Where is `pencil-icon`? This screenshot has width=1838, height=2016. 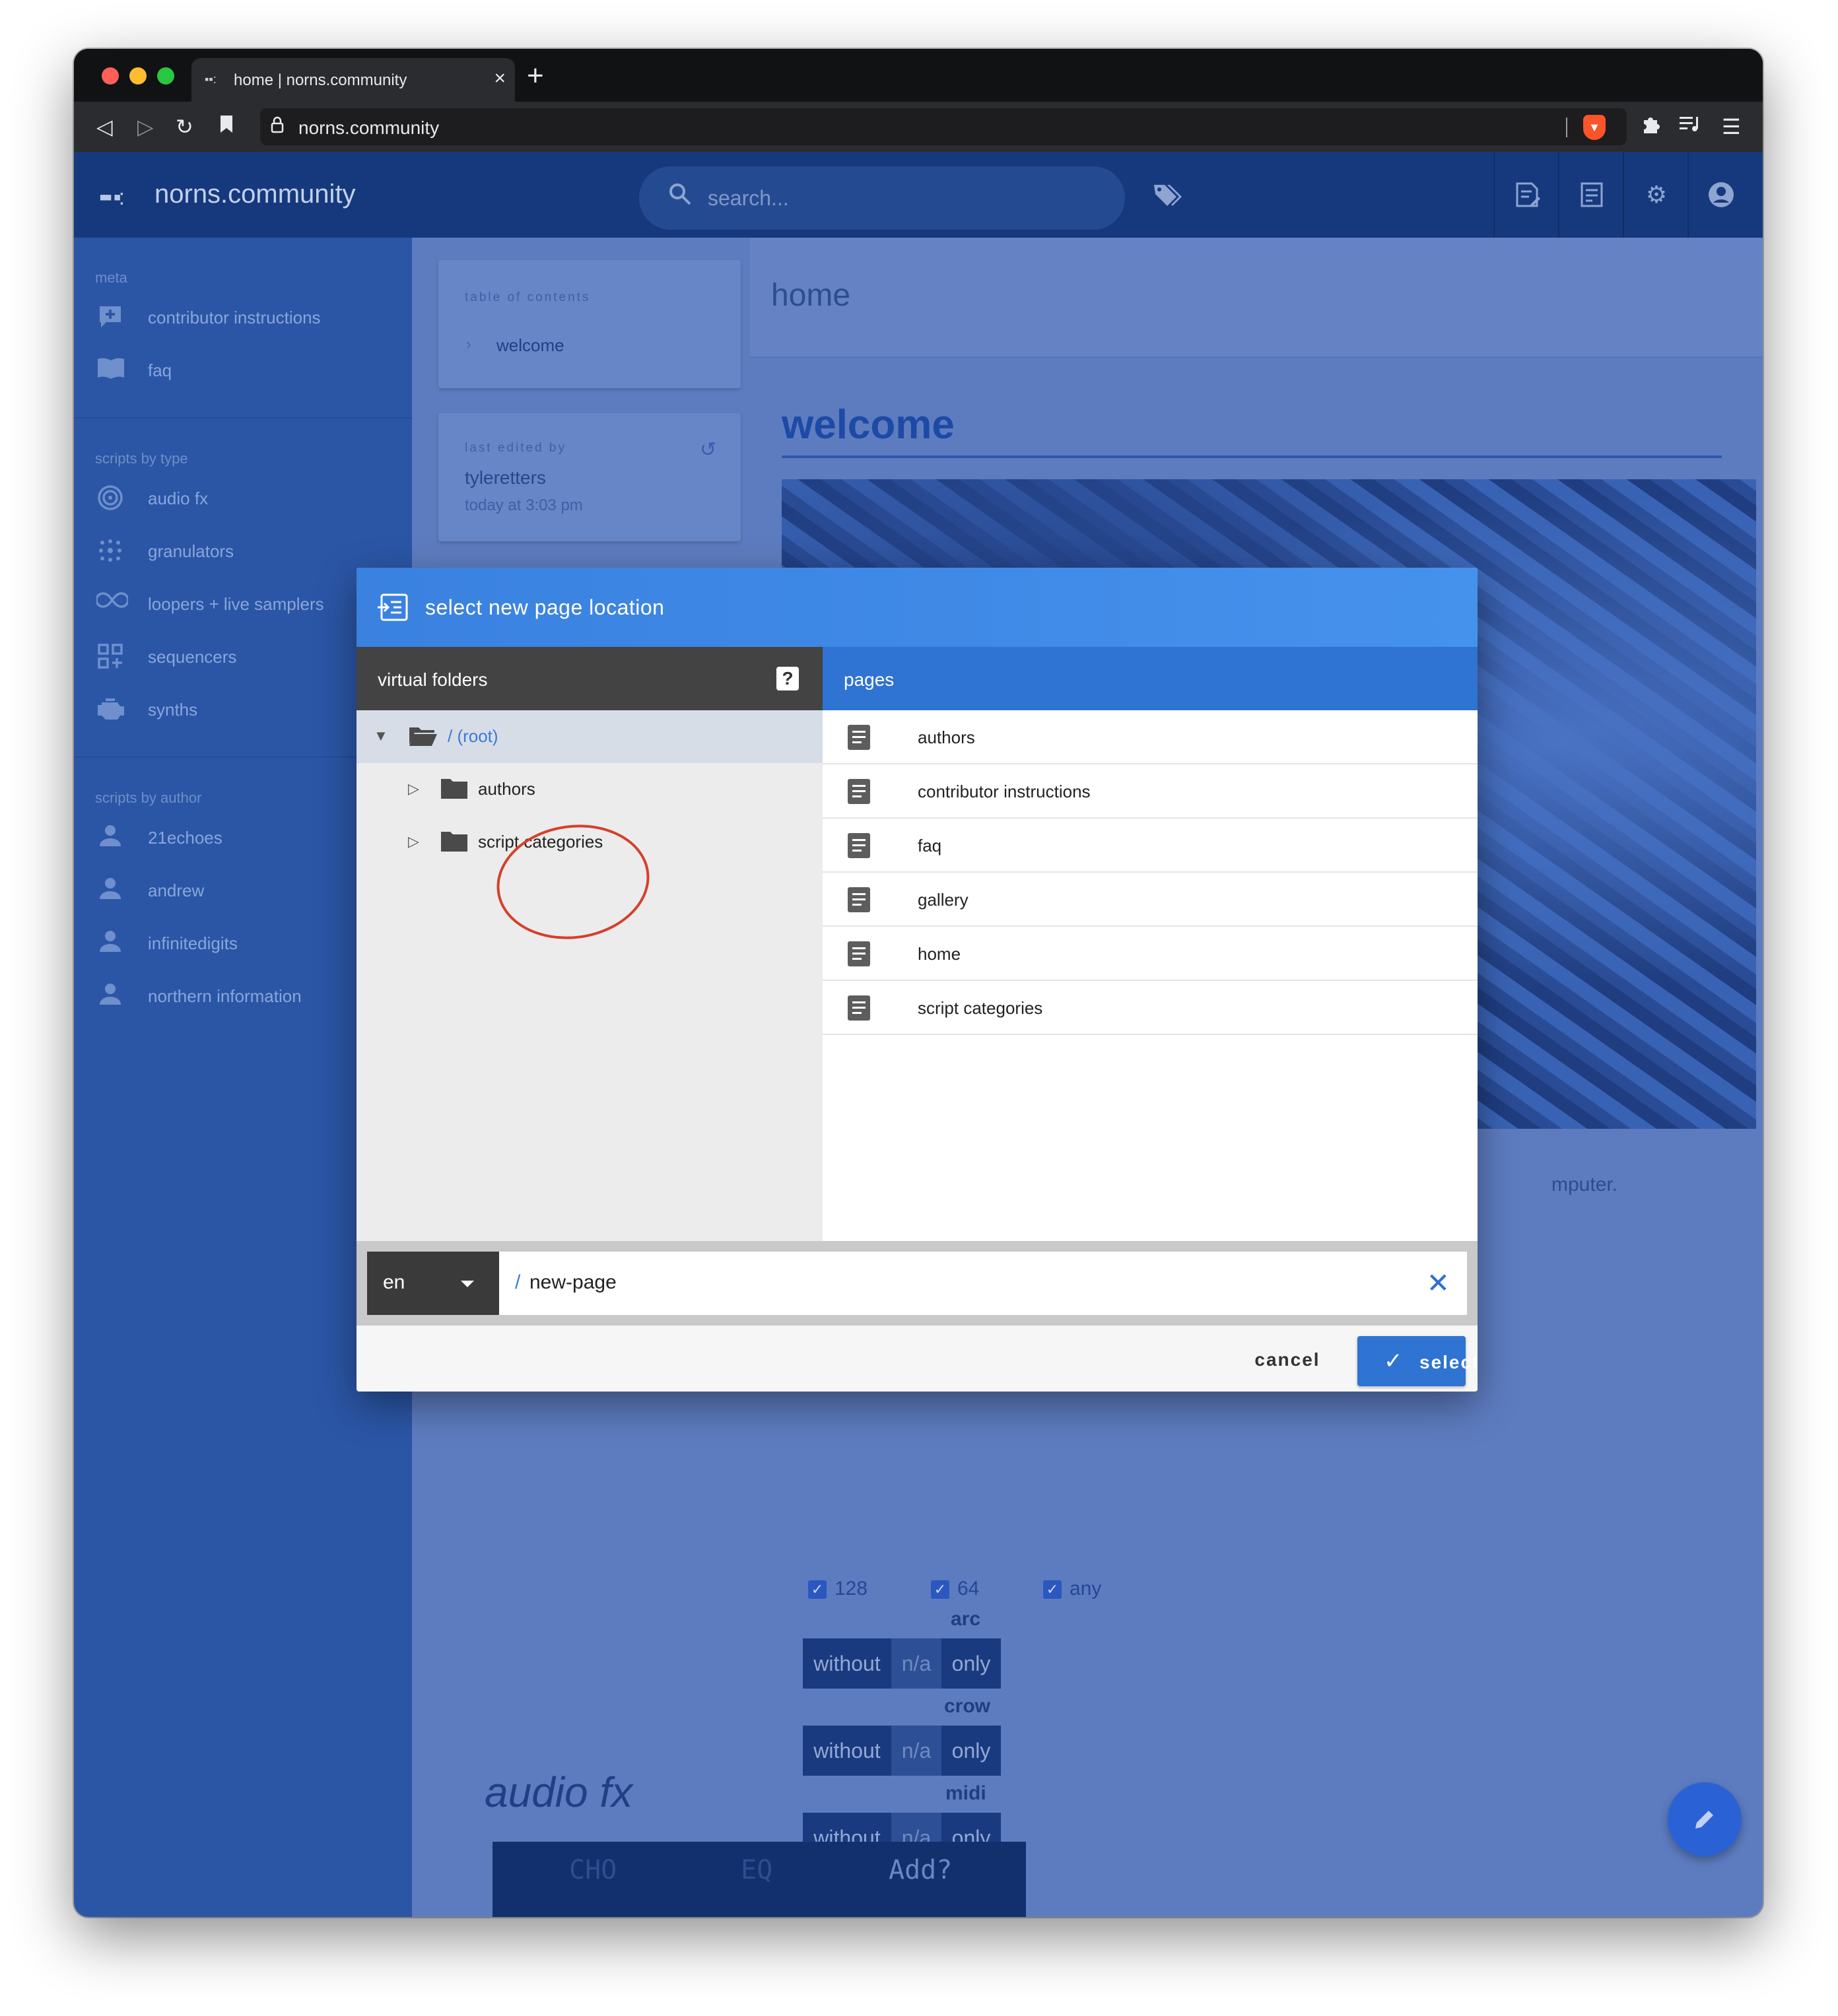
pencil-icon is located at coordinates (1704, 1820).